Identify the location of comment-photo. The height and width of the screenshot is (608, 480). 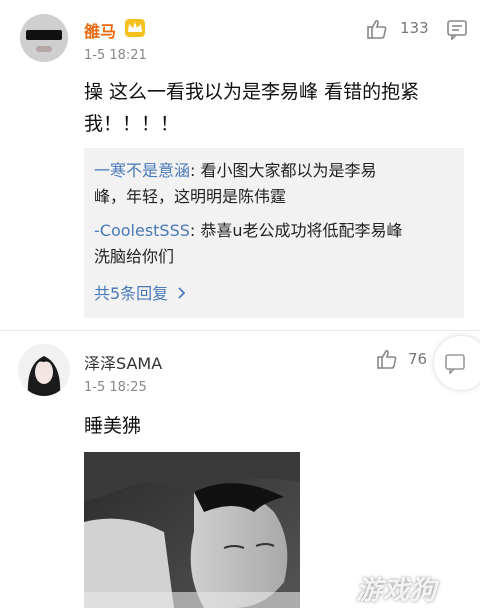
(192, 530).